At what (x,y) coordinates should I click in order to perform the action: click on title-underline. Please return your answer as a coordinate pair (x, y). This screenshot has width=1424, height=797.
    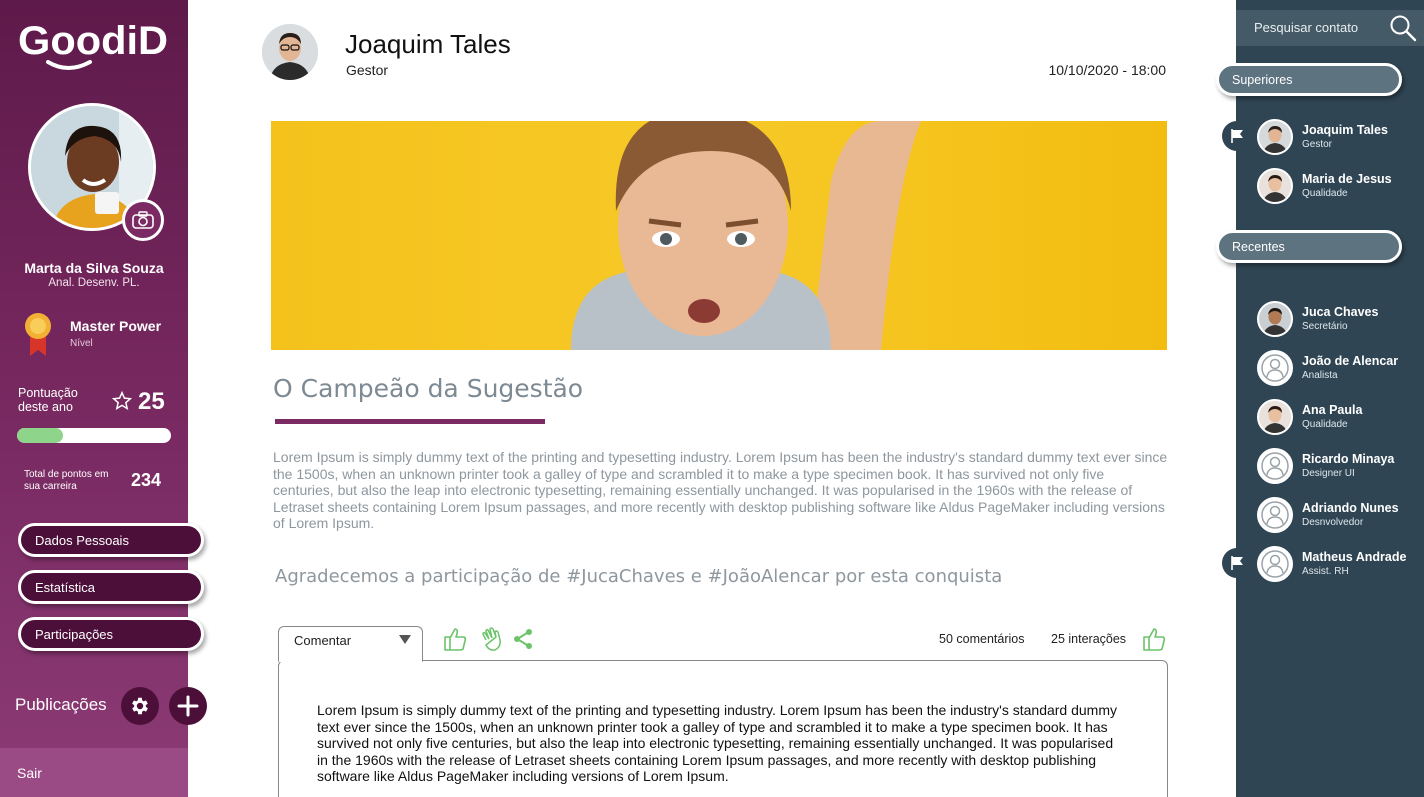
    Looking at the image, I should click on (410, 421).